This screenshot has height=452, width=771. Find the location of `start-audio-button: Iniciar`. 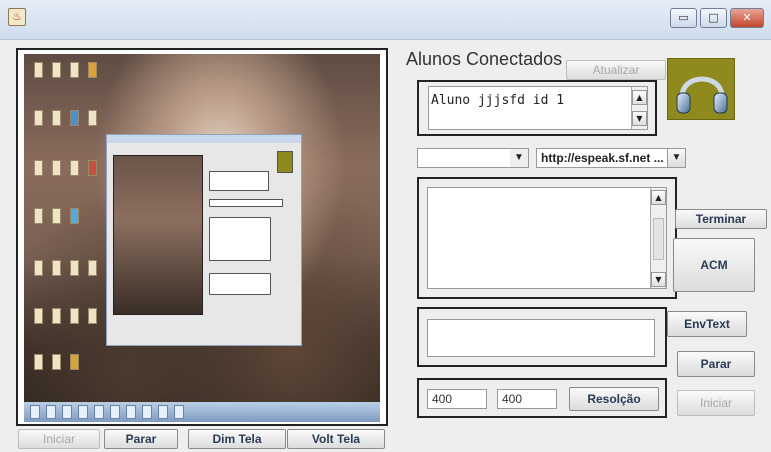

start-audio-button: Iniciar is located at coordinates (716, 403).